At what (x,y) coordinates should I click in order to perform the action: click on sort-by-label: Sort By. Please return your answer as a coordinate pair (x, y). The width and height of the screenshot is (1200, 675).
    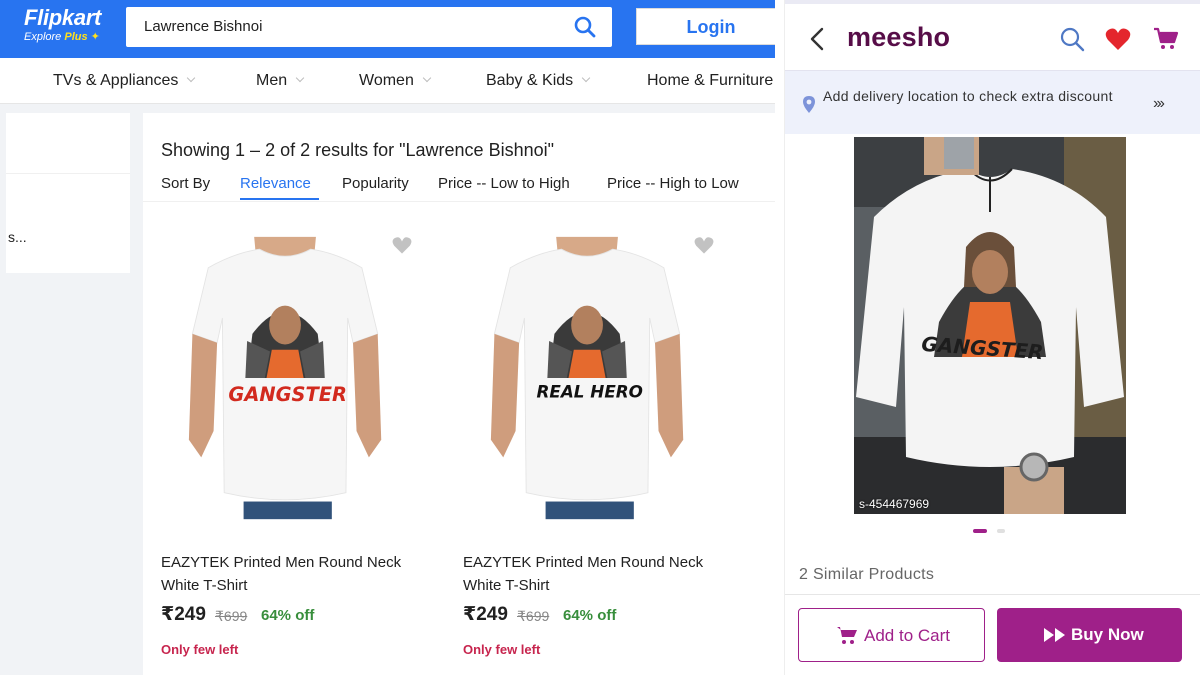
    Looking at the image, I should click on (186, 183).